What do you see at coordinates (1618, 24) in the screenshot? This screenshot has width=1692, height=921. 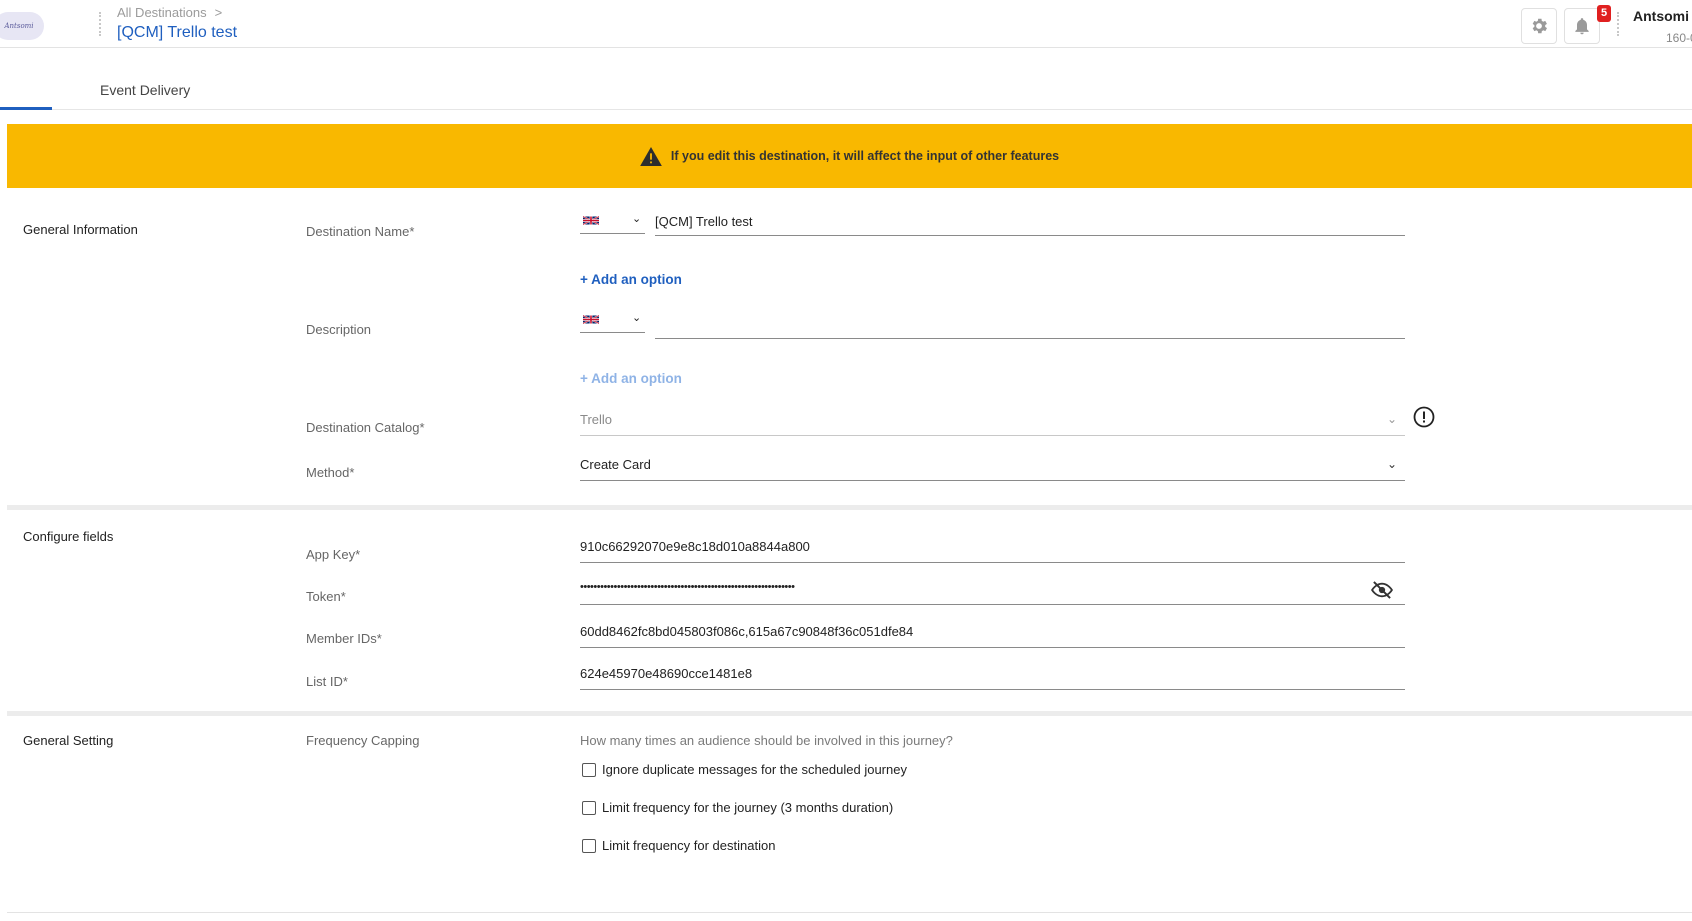 I see `header-divider-right` at bounding box center [1618, 24].